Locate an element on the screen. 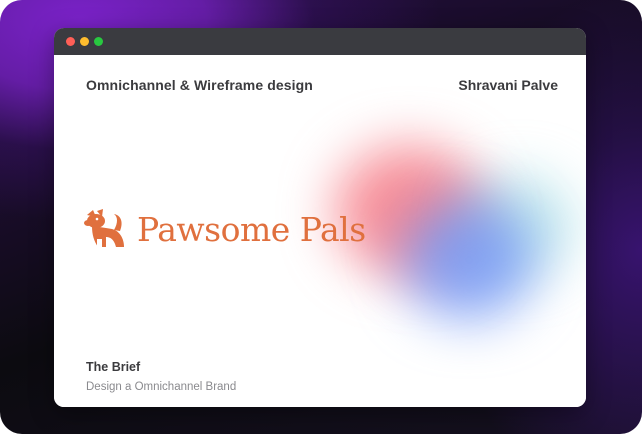  project-title: Omnichannel & Wireframe design is located at coordinates (199, 85).